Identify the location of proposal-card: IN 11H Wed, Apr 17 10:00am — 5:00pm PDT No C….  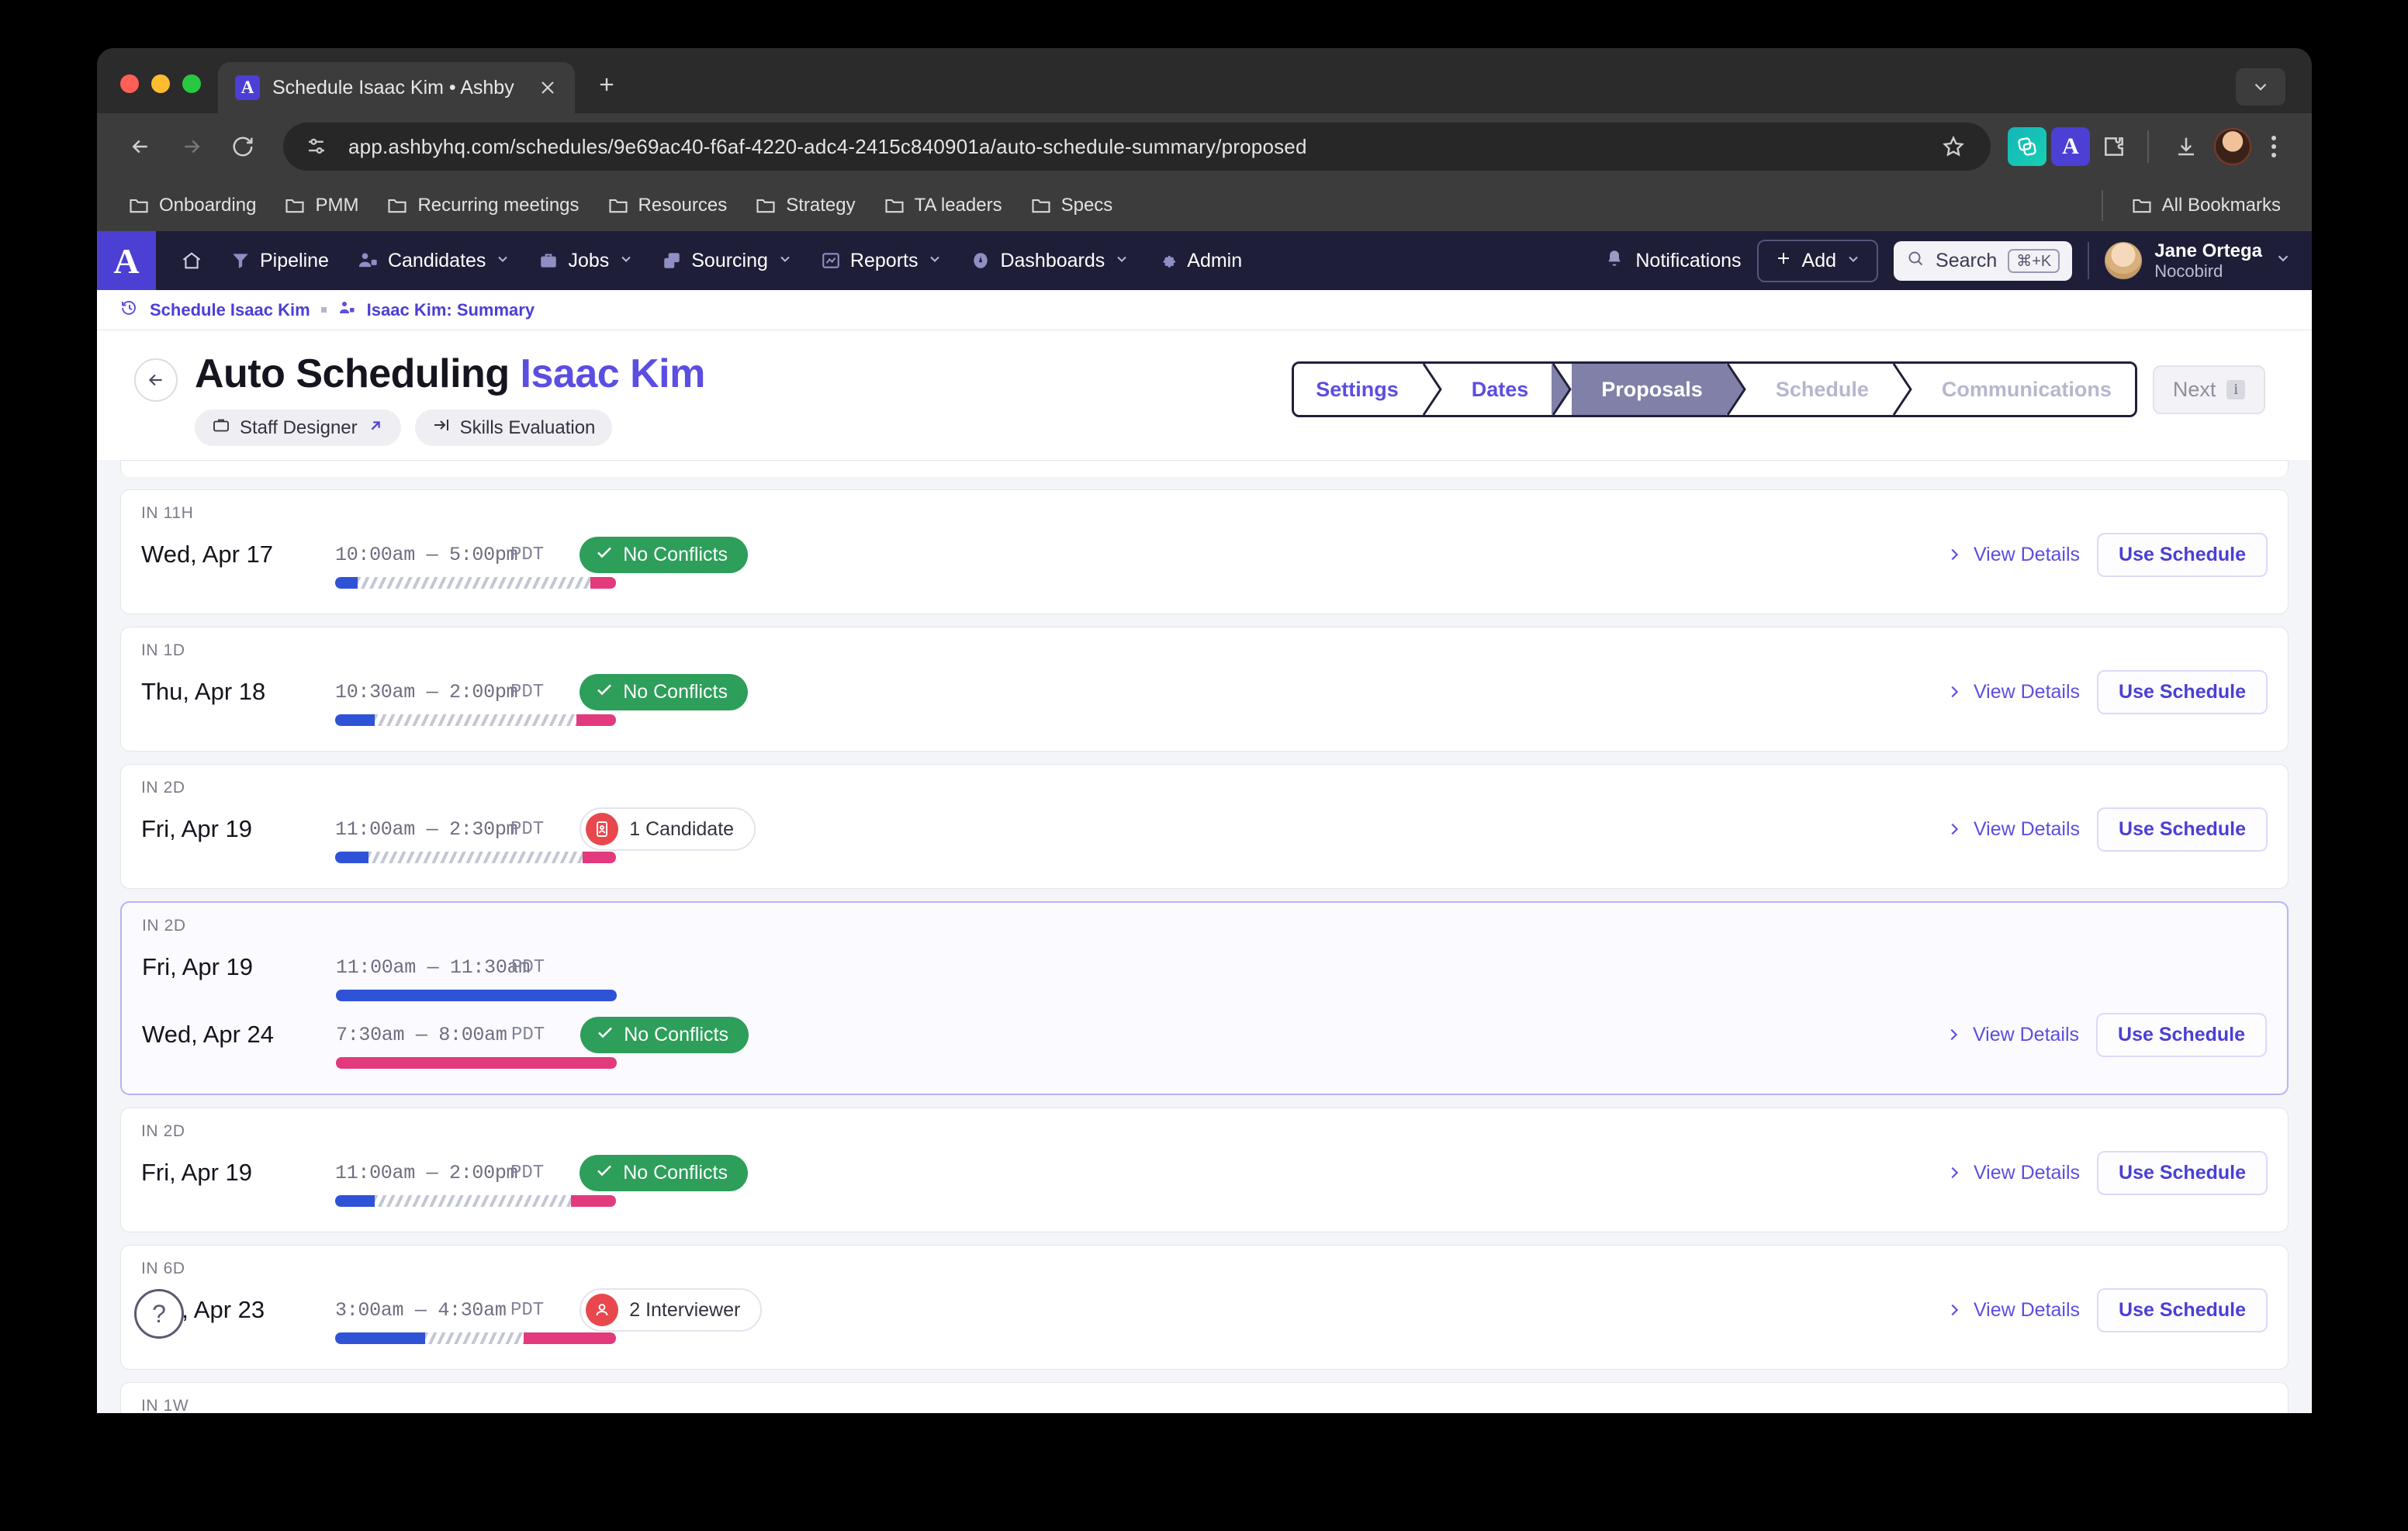
(1204, 551).